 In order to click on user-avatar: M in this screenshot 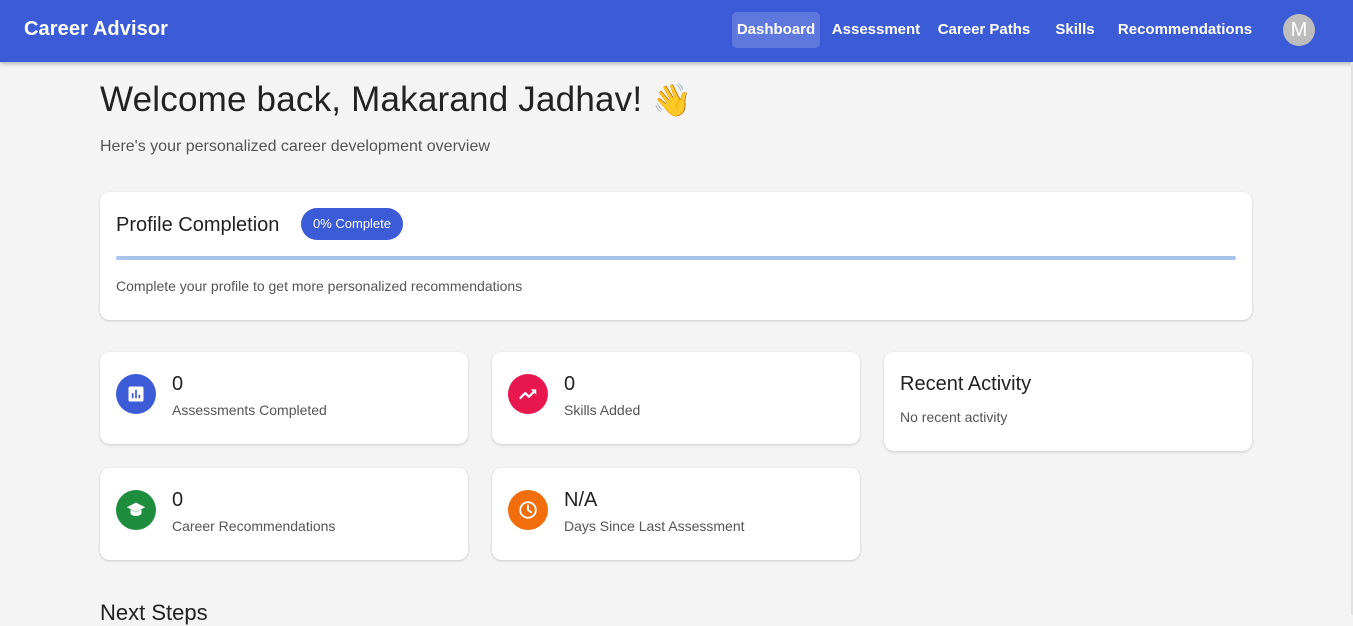, I will do `click(1299, 30)`.